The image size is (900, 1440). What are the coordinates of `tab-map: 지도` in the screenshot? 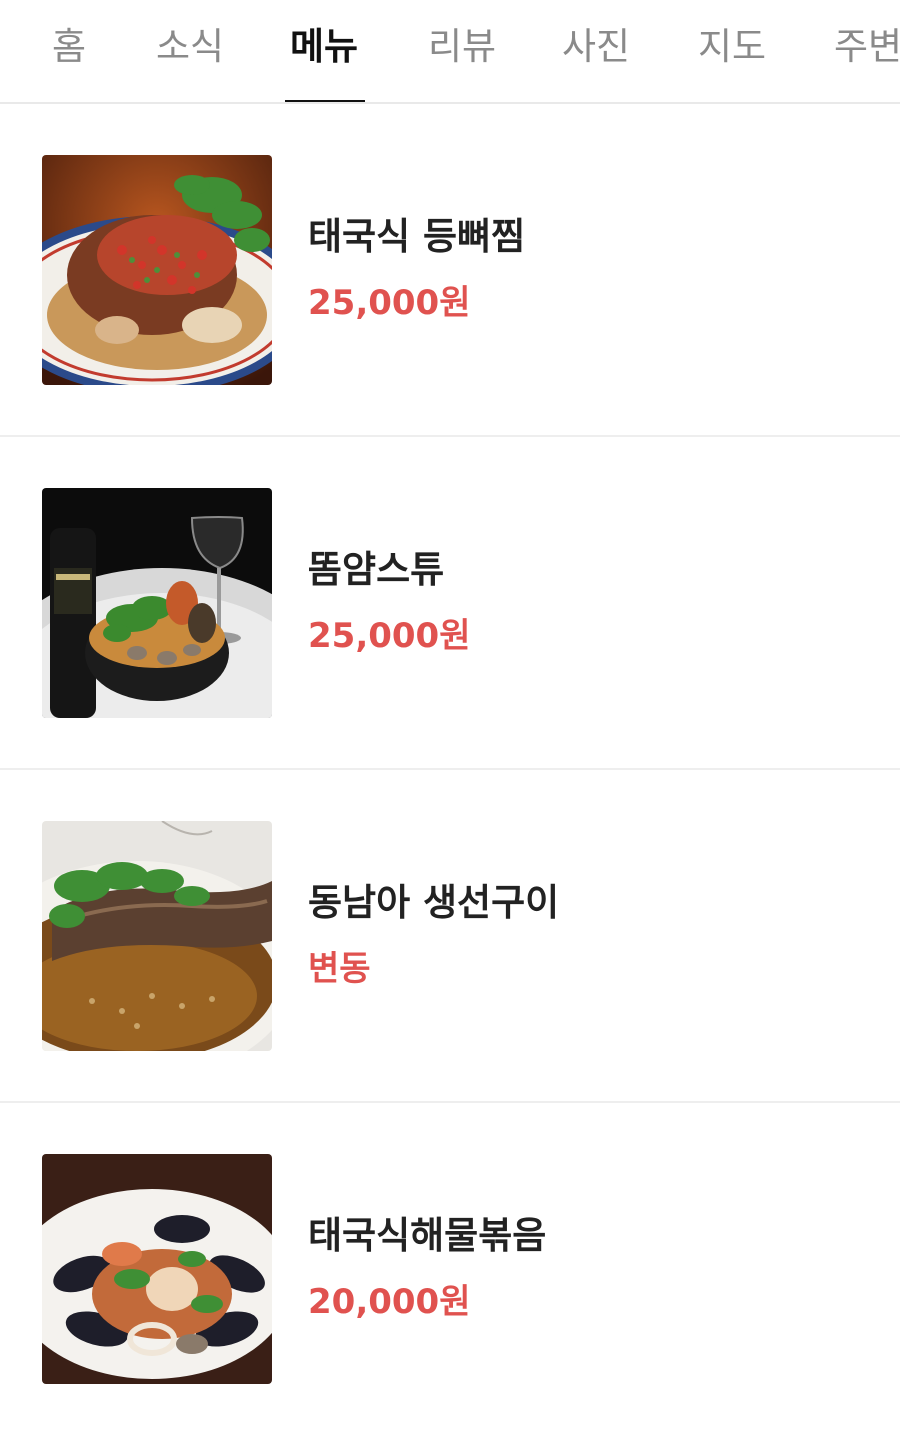 It's located at (732, 47).